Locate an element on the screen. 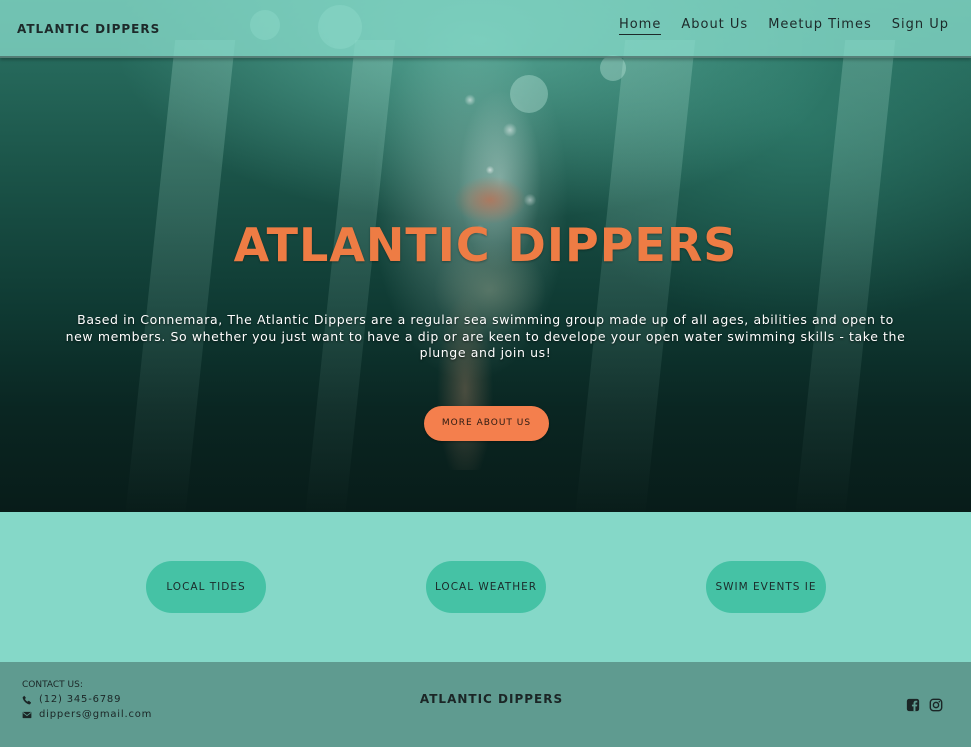 The width and height of the screenshot is (971, 747). hero-title: ATLANTIC DIPPERS is located at coordinates (485, 245).